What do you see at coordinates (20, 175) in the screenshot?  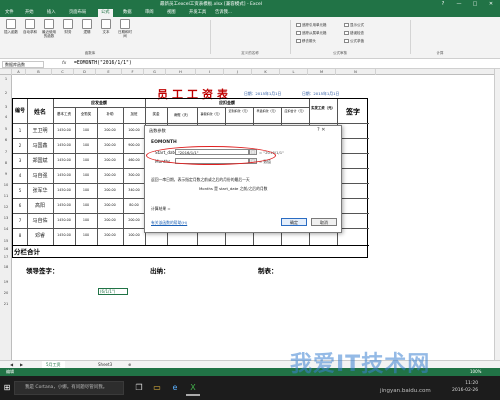 I see `employee-id: 4` at bounding box center [20, 175].